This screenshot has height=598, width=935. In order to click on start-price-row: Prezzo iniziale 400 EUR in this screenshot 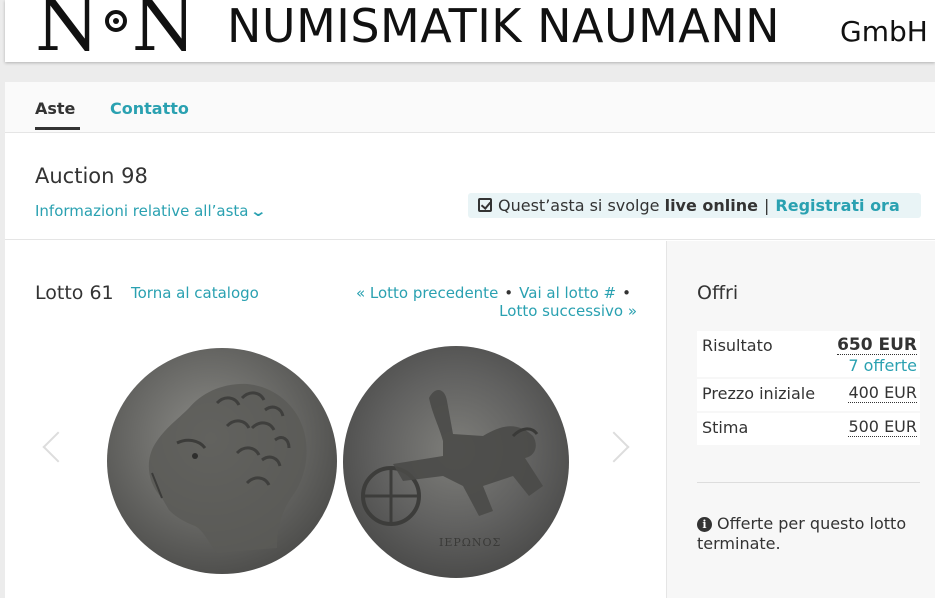, I will do `click(808, 395)`.